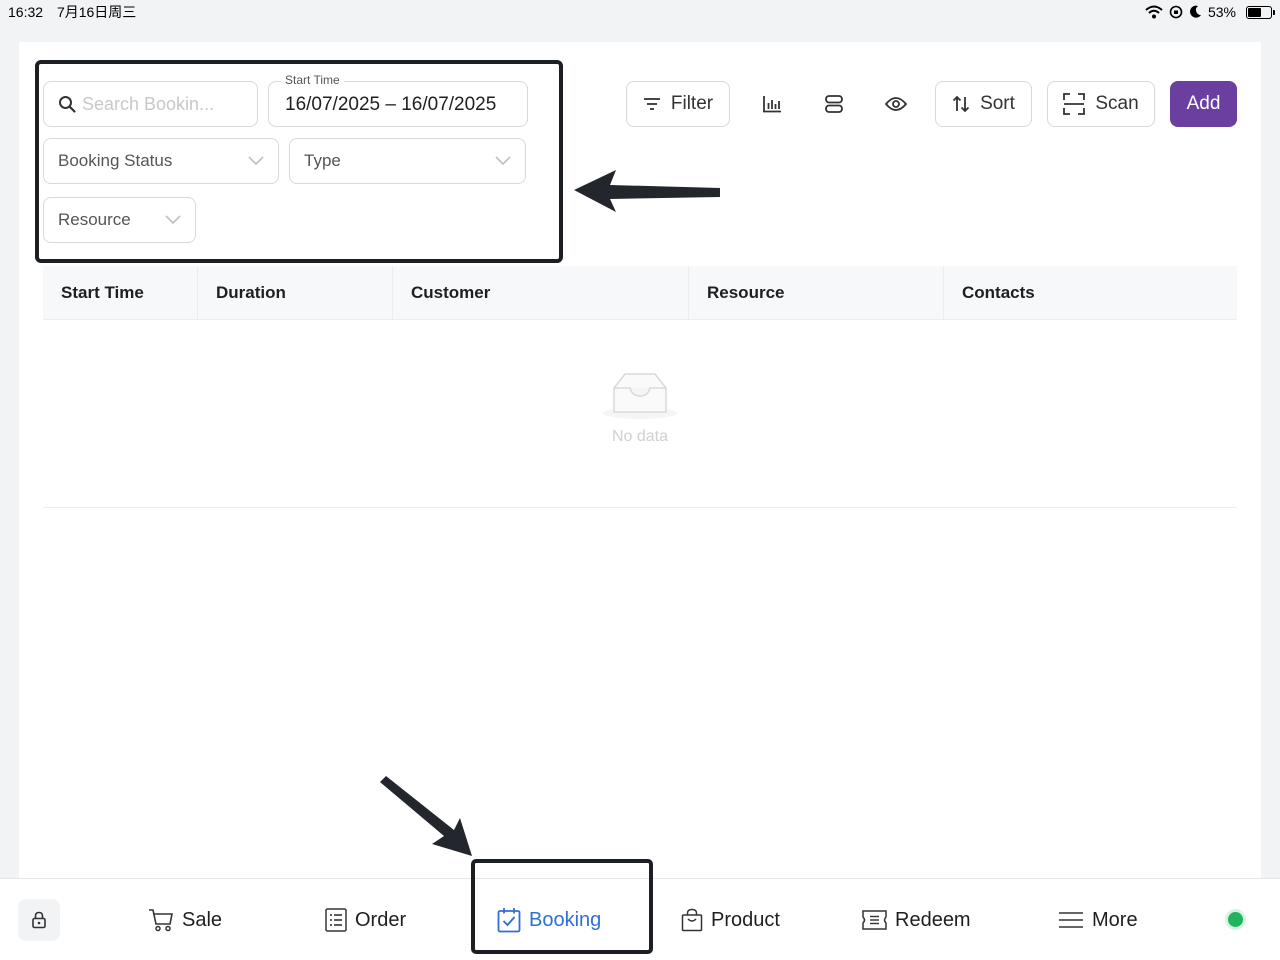  Describe the element at coordinates (640, 919) in the screenshot. I see `bottom-nav: Sale Order Booking Product Redeem More` at that location.